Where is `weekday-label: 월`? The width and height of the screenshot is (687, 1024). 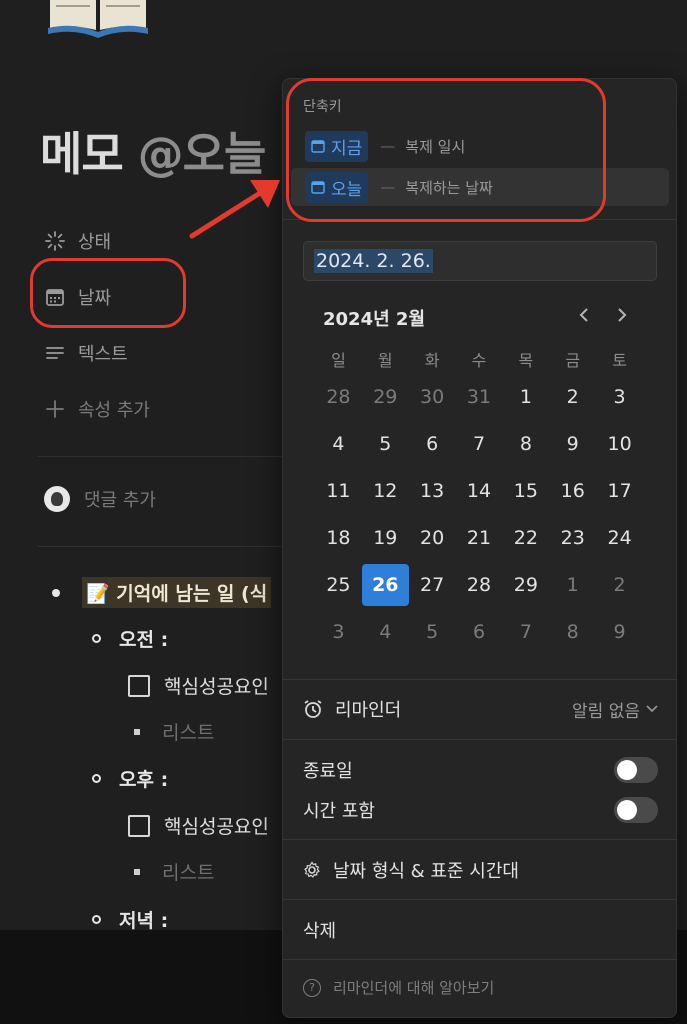 weekday-label: 월 is located at coordinates (385, 360).